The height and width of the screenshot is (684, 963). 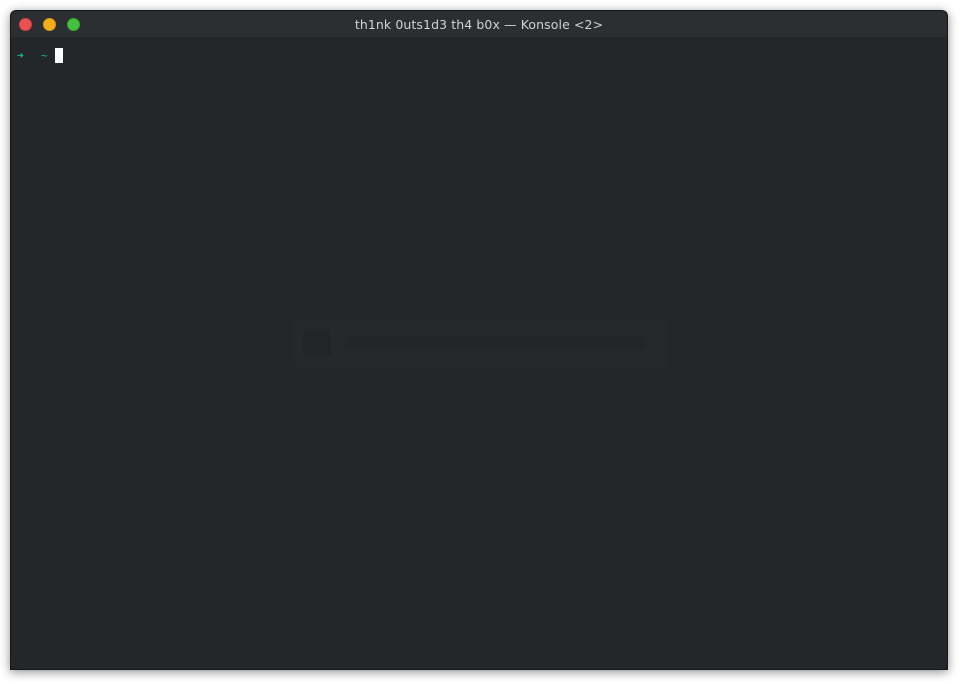 What do you see at coordinates (317, 343) in the screenshot?
I see `watermark-icon` at bounding box center [317, 343].